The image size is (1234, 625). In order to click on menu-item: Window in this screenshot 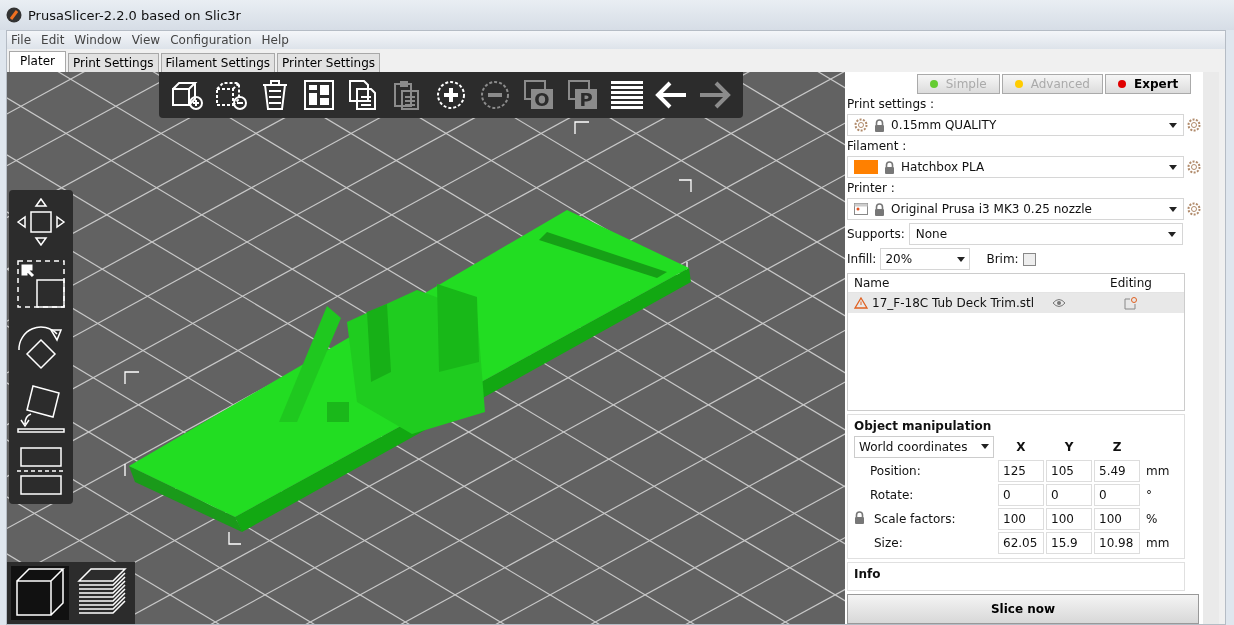, I will do `click(98, 40)`.